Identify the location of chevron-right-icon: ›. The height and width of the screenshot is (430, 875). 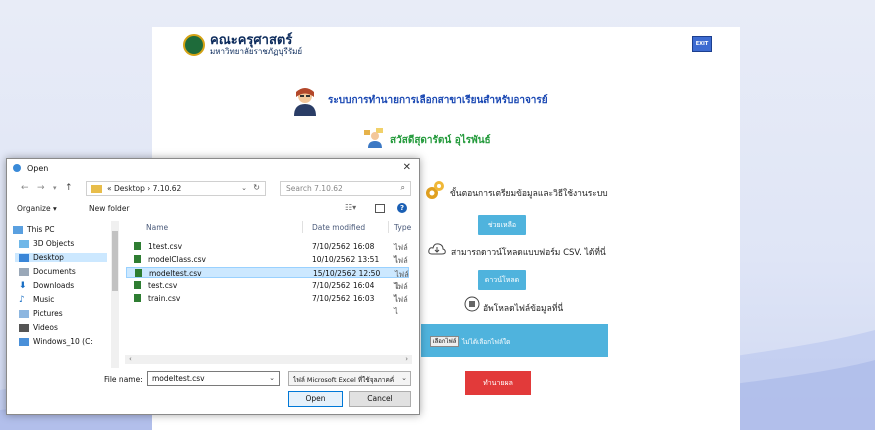
(406, 359).